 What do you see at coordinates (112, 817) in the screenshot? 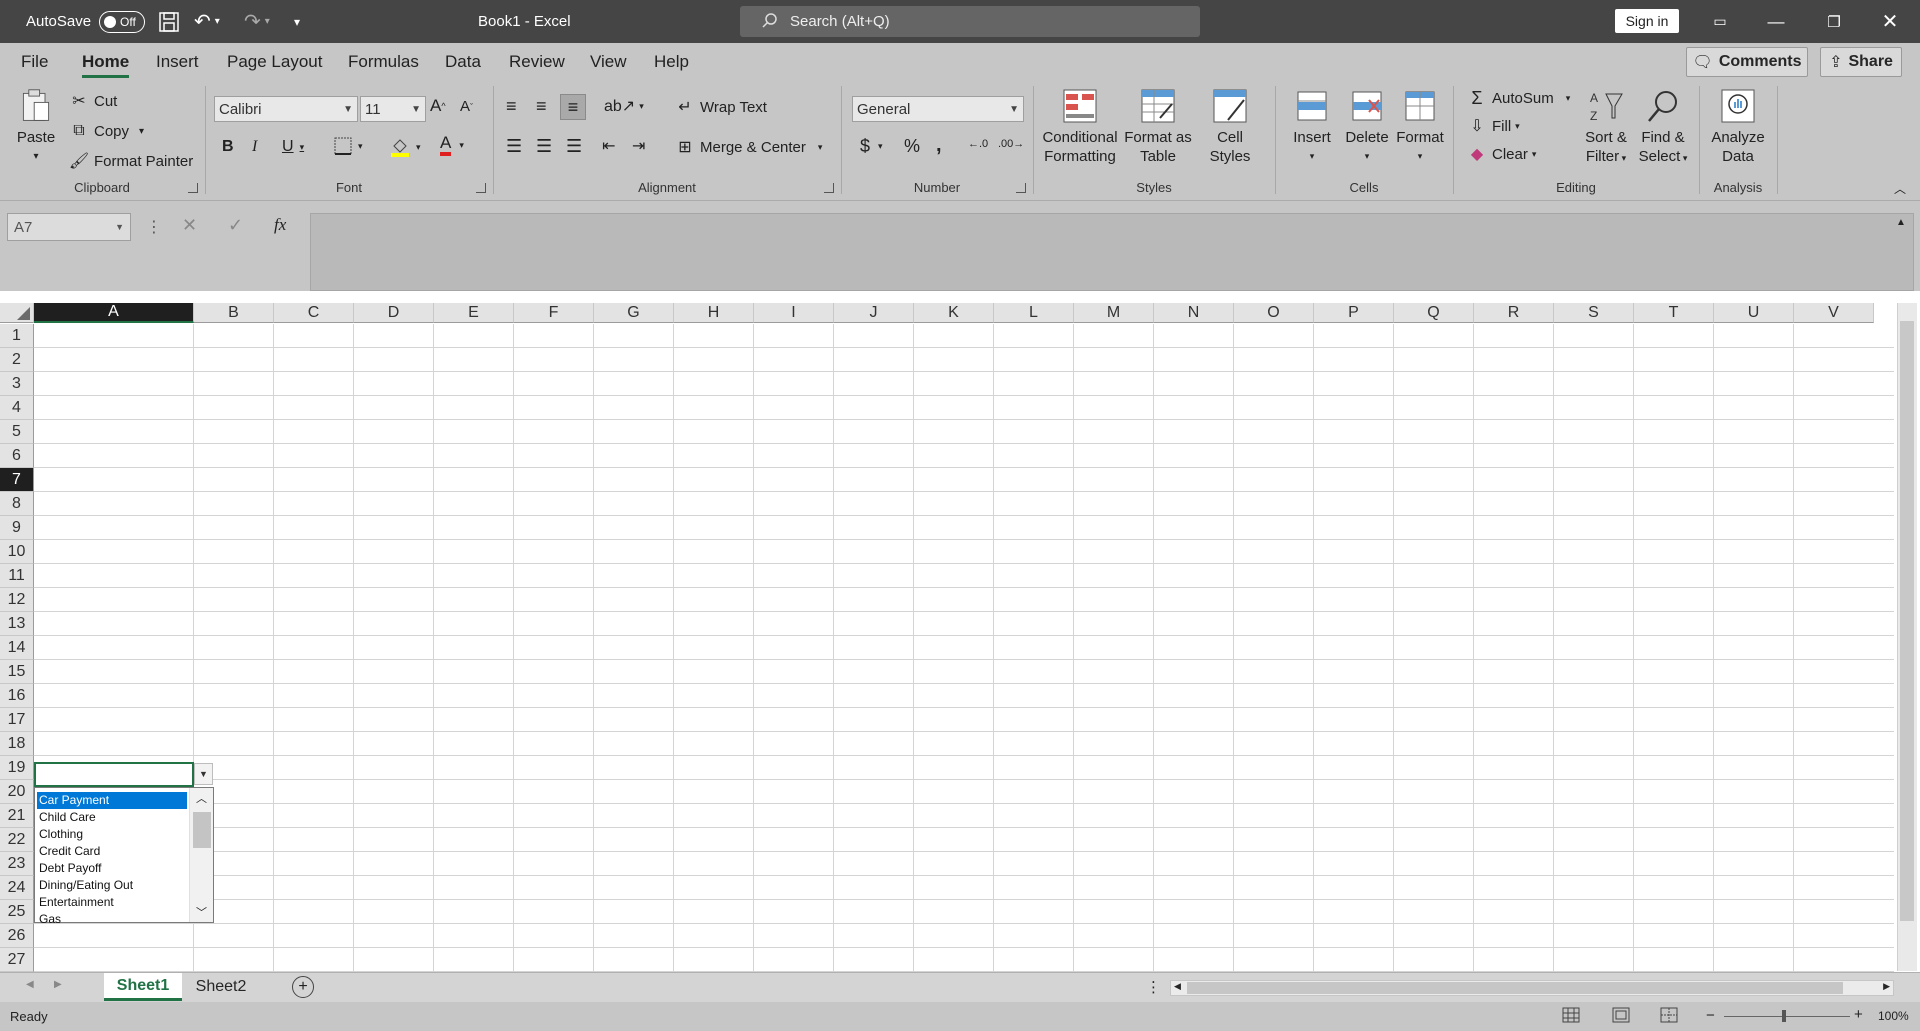
I see `validation-list-item: Child Care` at bounding box center [112, 817].